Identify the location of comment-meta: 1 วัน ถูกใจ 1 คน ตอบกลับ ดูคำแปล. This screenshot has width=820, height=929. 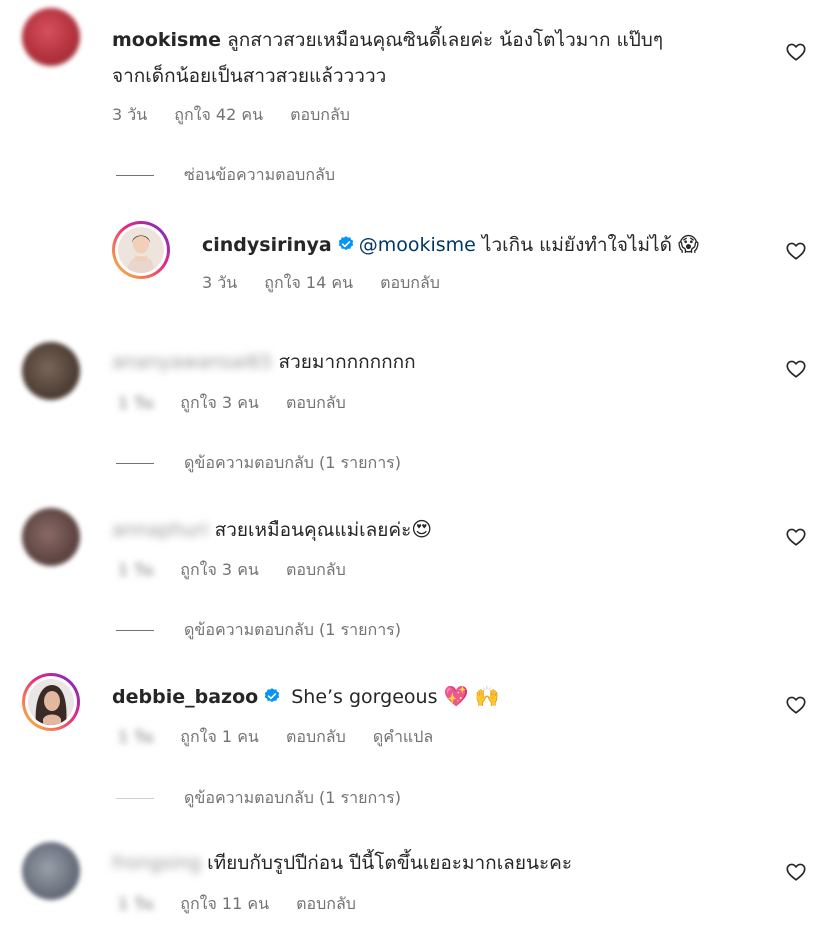
(286, 737).